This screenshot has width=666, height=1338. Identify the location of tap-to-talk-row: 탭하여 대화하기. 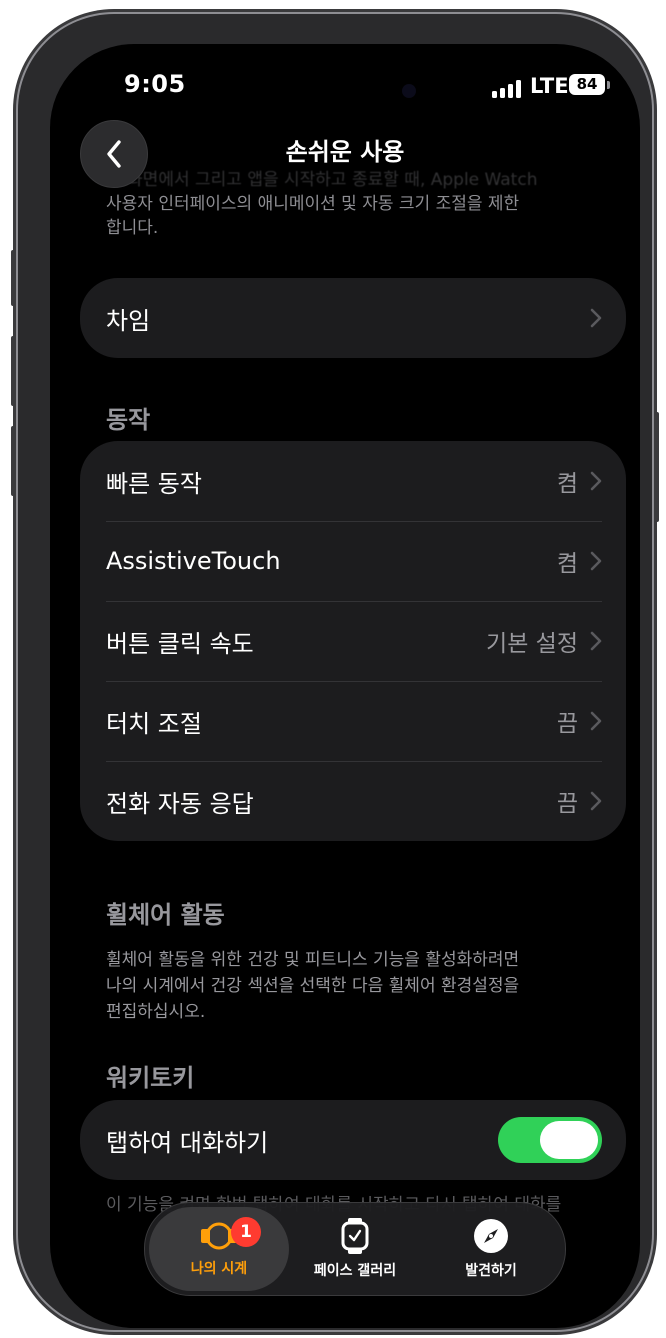
(353, 1140).